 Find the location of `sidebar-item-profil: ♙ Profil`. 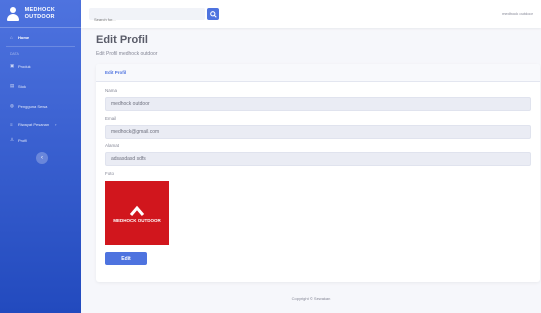

sidebar-item-profil: ♙ Profil is located at coordinates (40, 140).